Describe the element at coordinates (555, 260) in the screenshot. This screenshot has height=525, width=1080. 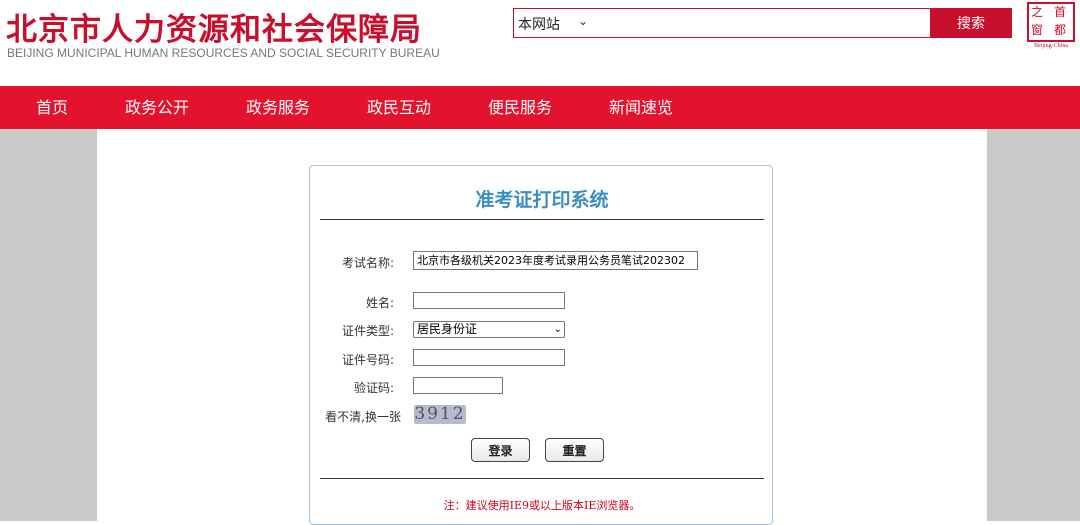
I see `exam-name-field: 北京市各级机关2023年度考试录用公务员笔试202302` at that location.